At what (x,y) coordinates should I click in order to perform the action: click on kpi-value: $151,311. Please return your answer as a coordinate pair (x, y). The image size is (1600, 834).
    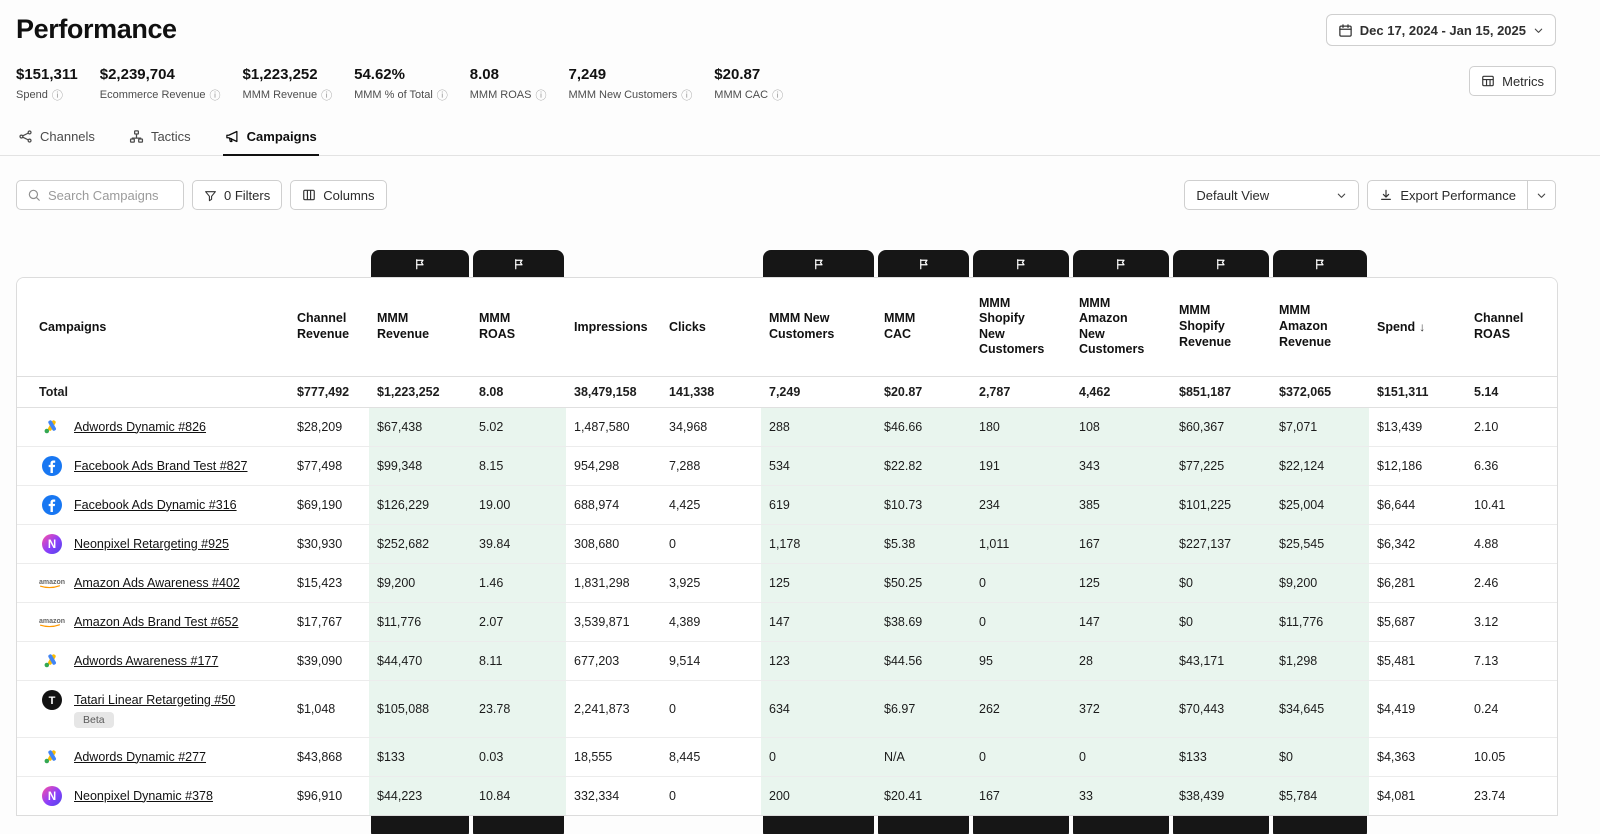
    Looking at the image, I should click on (47, 74).